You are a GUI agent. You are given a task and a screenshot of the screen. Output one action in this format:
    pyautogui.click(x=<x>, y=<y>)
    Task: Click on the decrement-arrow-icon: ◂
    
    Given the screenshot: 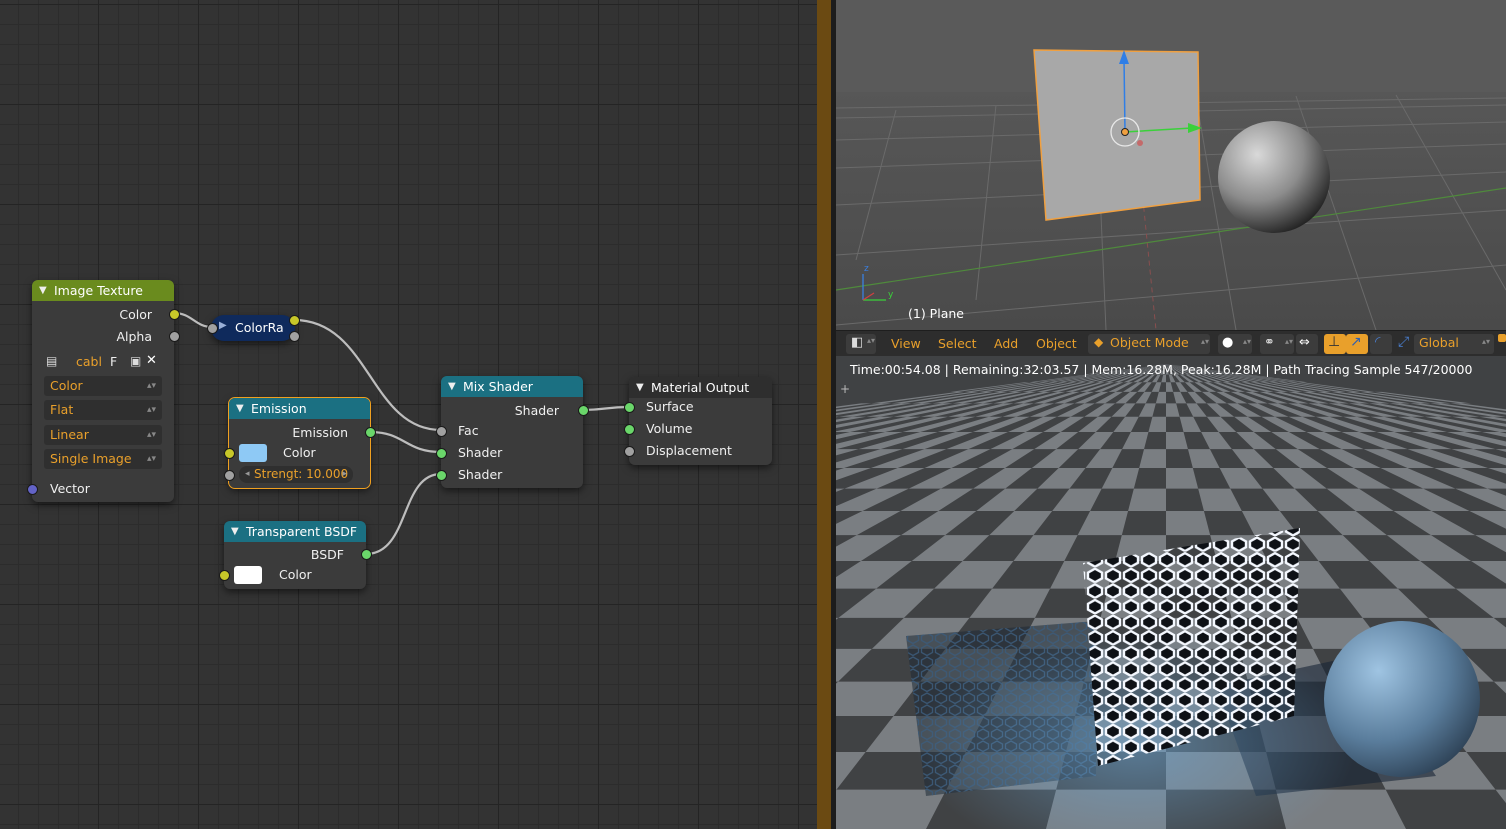 What is the action you would take?
    pyautogui.click(x=247, y=474)
    